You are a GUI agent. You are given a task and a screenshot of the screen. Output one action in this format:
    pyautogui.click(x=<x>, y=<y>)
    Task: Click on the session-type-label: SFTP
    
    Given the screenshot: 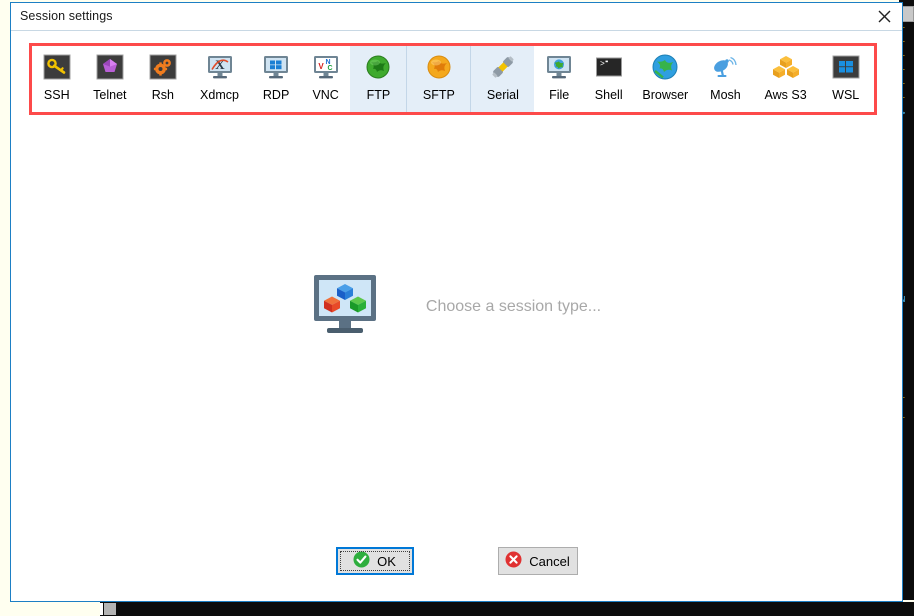 What is the action you would take?
    pyautogui.click(x=438, y=95)
    